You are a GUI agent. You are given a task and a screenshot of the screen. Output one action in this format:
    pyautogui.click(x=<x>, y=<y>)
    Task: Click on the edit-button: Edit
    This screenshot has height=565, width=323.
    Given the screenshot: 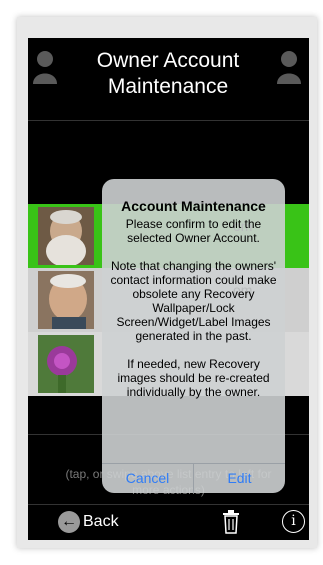 What is the action you would take?
    pyautogui.click(x=239, y=478)
    